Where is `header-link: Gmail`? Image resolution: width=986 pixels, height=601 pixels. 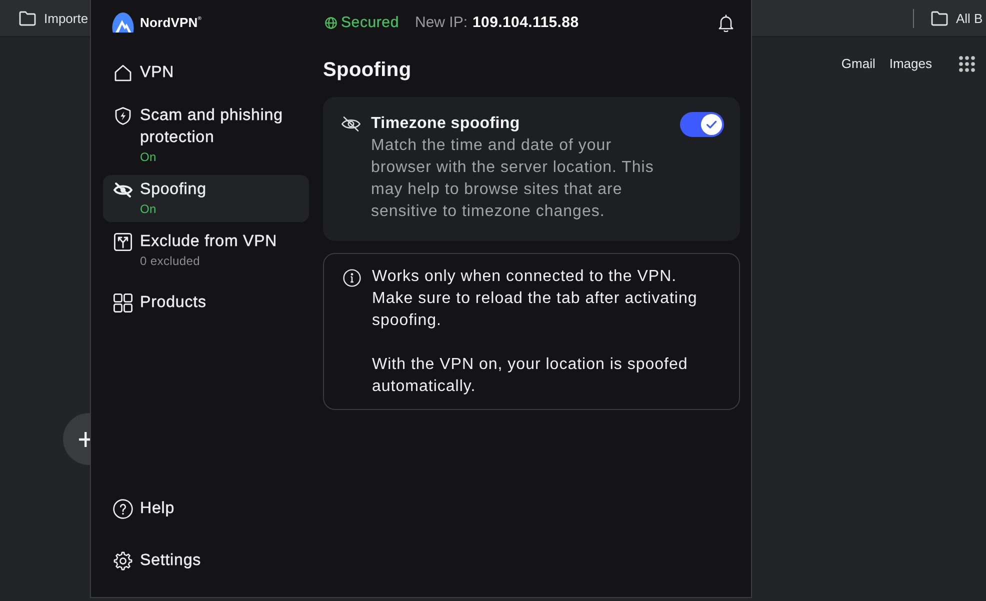
header-link: Gmail is located at coordinates (858, 64).